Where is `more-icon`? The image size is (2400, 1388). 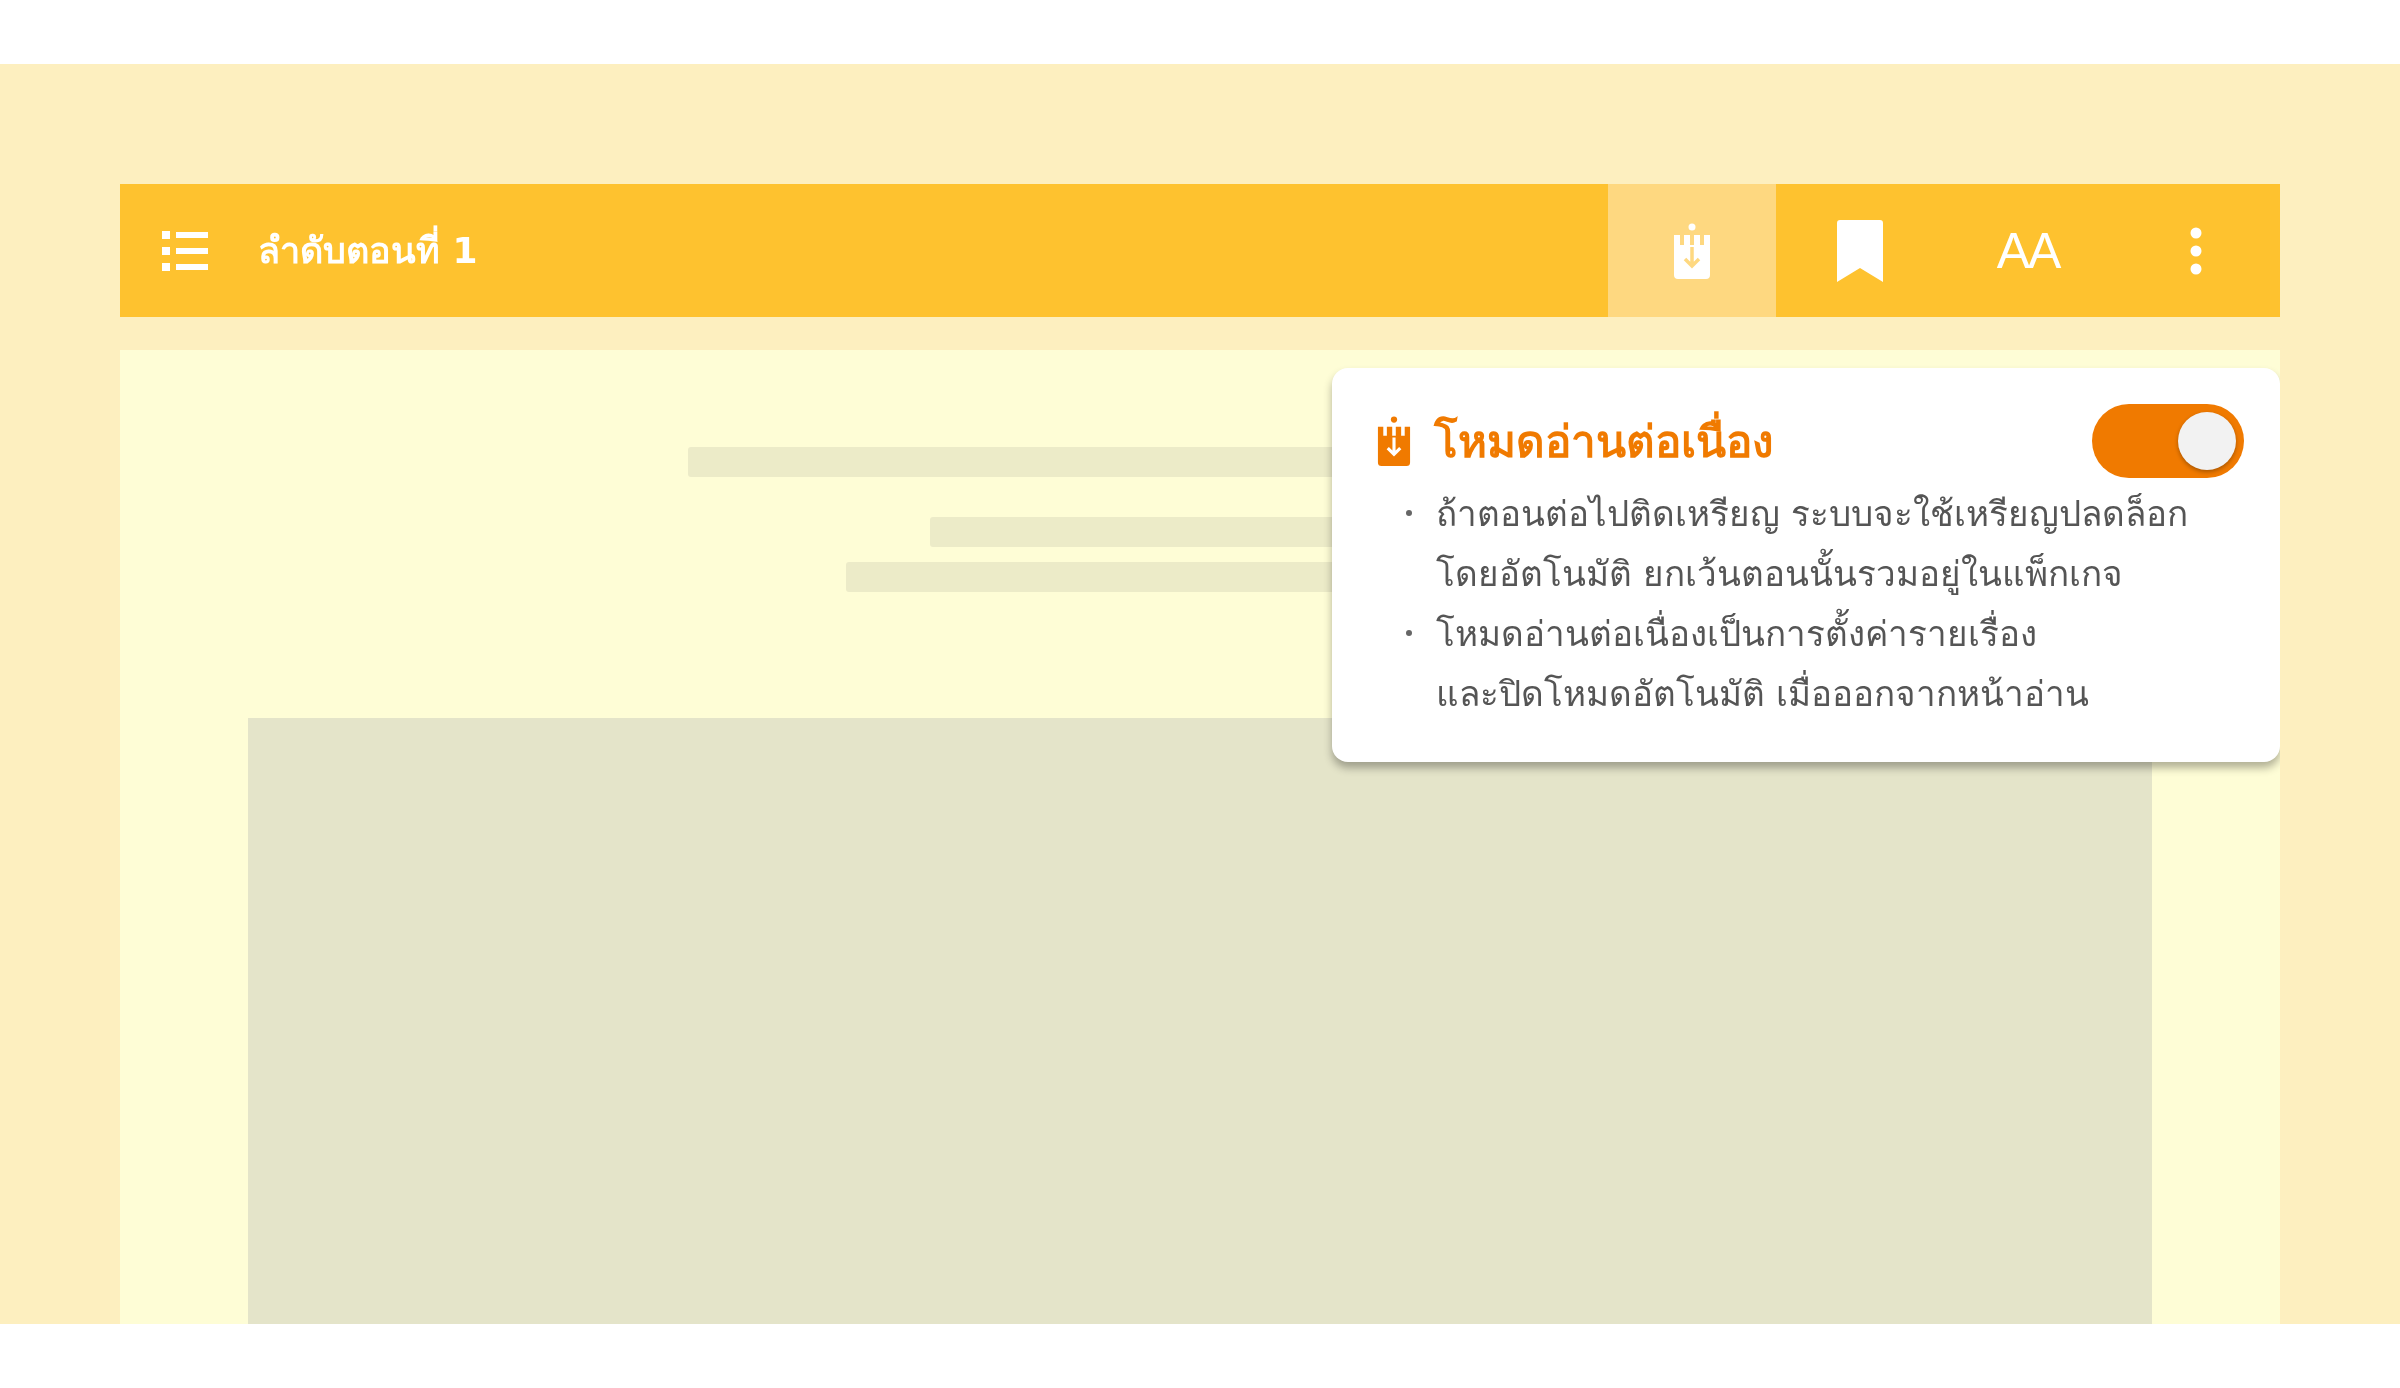 more-icon is located at coordinates (2196, 250).